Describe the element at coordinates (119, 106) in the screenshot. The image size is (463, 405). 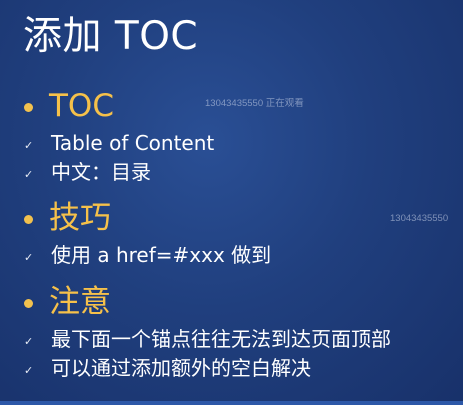
I see `section-heading-row: TOC` at that location.